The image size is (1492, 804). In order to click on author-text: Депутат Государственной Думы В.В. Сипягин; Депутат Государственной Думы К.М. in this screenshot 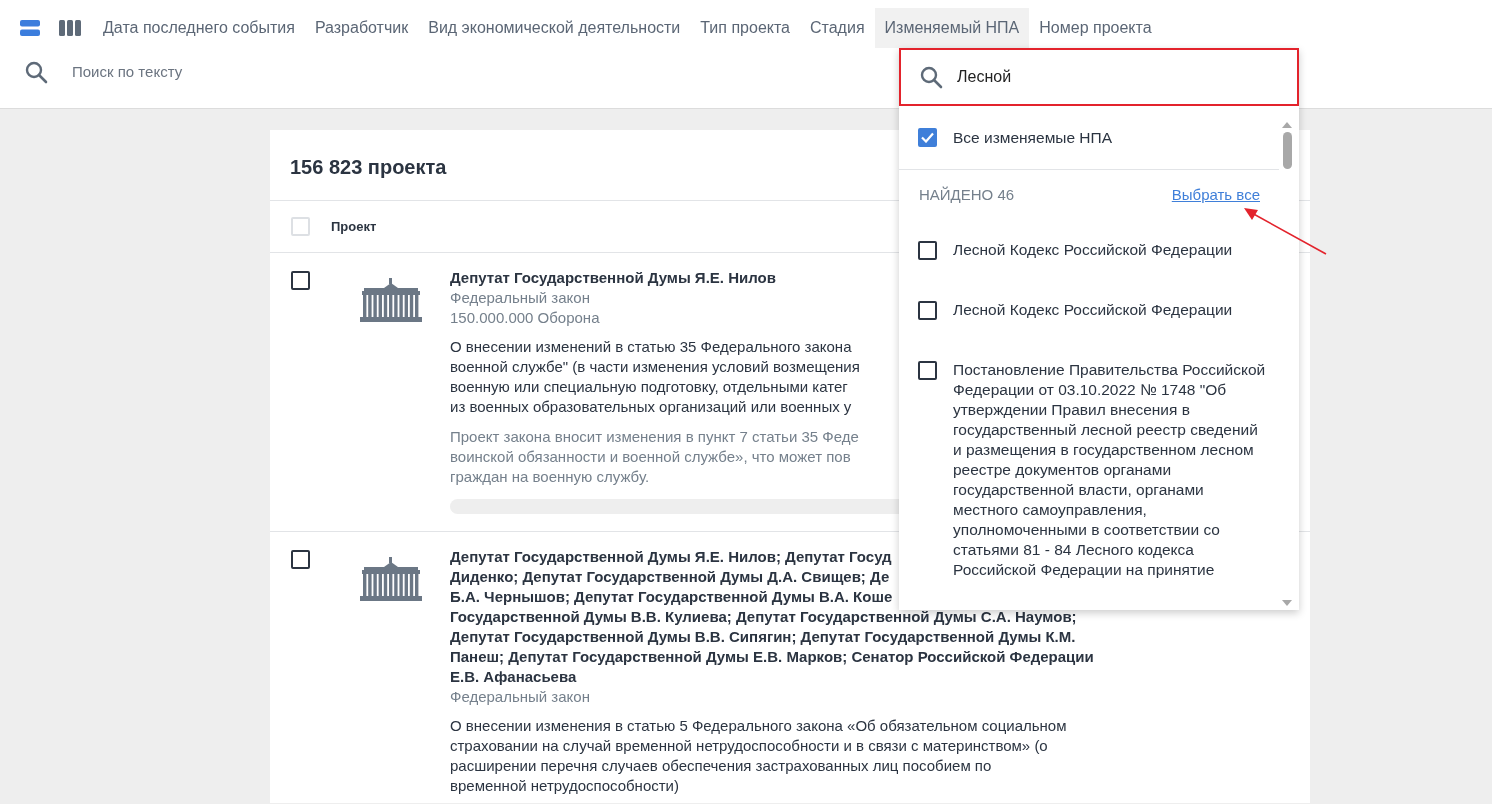, I will do `click(763, 637)`.